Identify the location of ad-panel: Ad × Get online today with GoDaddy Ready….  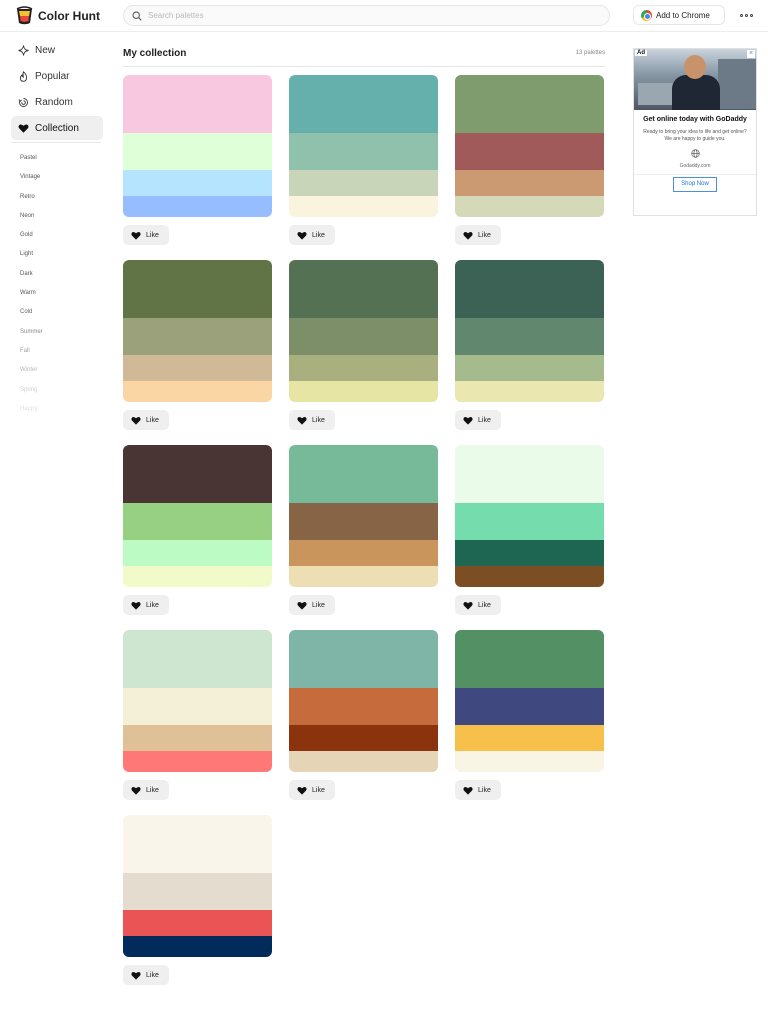
(695, 132).